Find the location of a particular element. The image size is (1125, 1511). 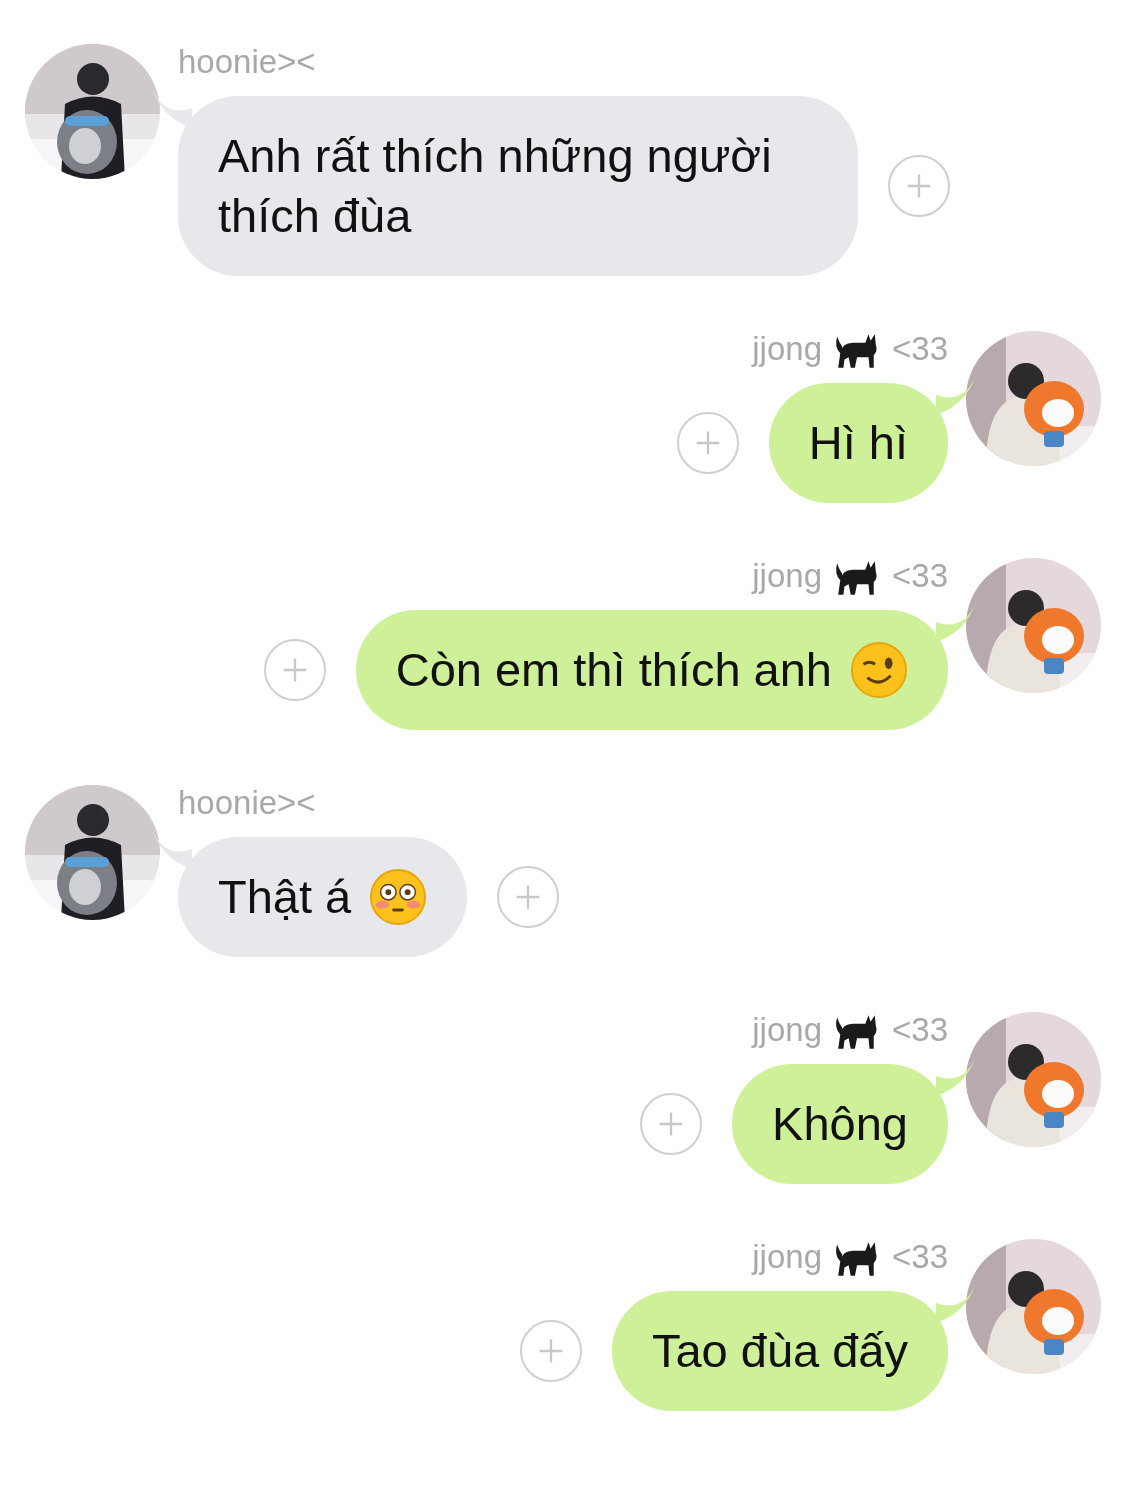

message-bubble: Không is located at coordinates (840, 1124).